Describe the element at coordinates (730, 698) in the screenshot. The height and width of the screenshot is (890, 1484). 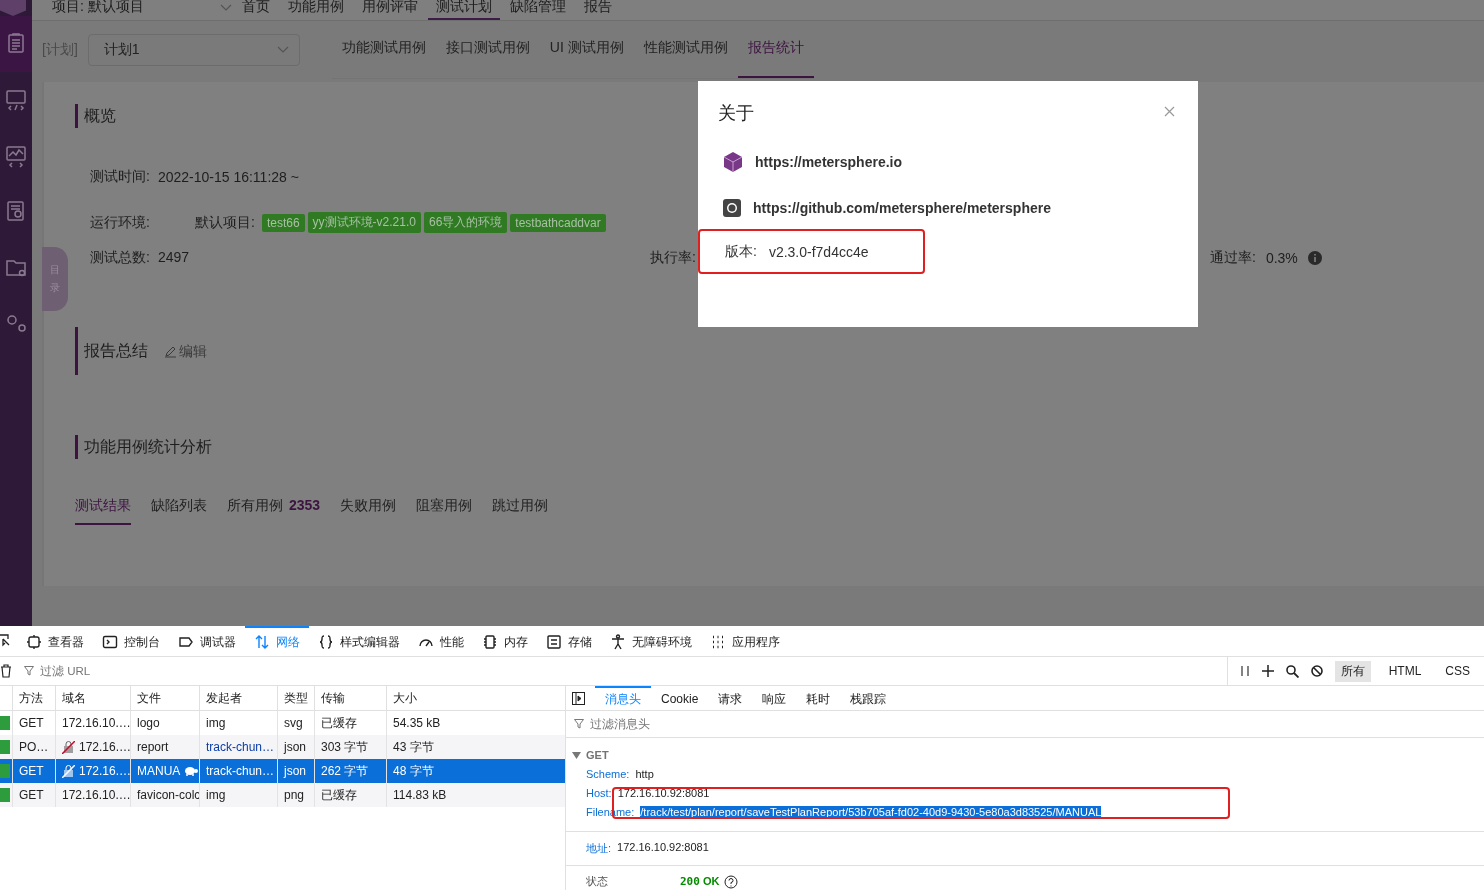
I see `detail-tab: 请求` at that location.